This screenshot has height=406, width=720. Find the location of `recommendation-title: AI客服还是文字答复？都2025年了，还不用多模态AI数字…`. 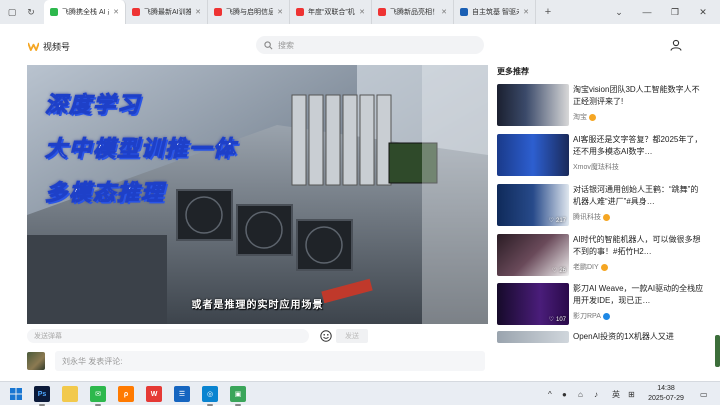

recommendation-title: AI客服还是文字答复？都2025年了，还不用多模态AI数字… is located at coordinates (639, 146).